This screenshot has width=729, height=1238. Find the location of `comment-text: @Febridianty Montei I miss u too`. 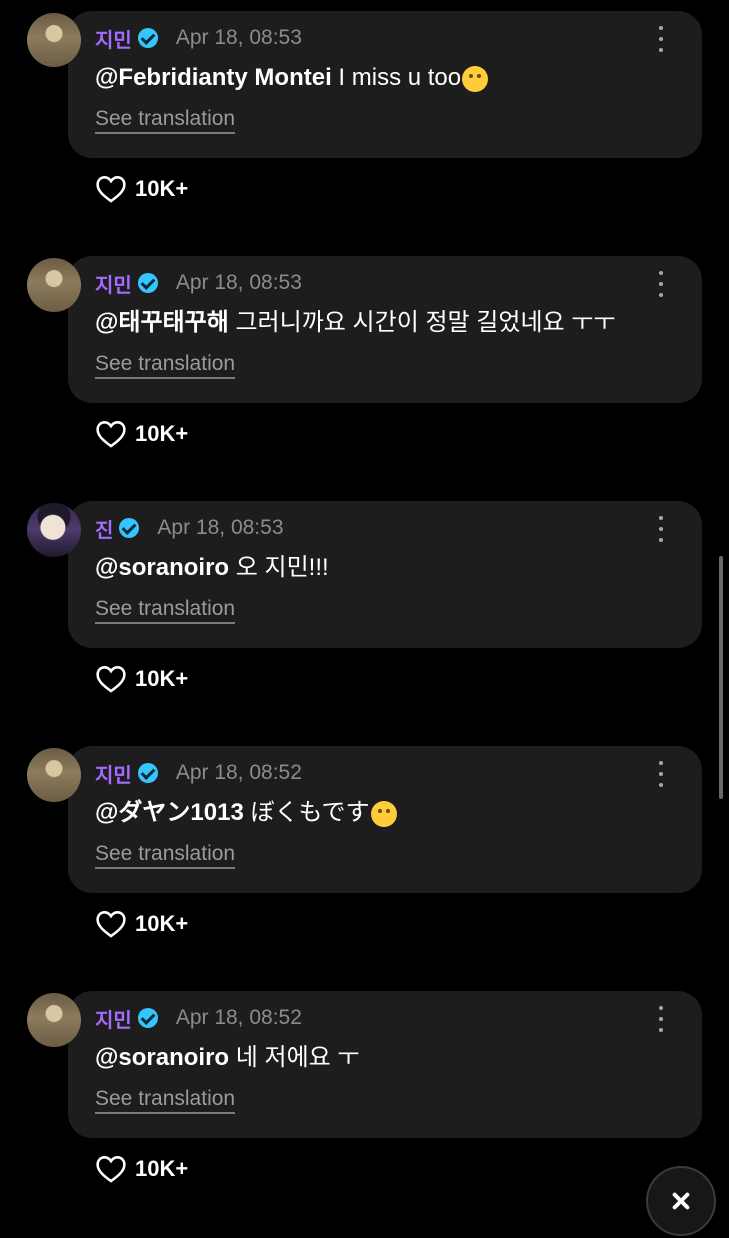

comment-text: @Febridianty Montei I miss u too is located at coordinates (292, 78).